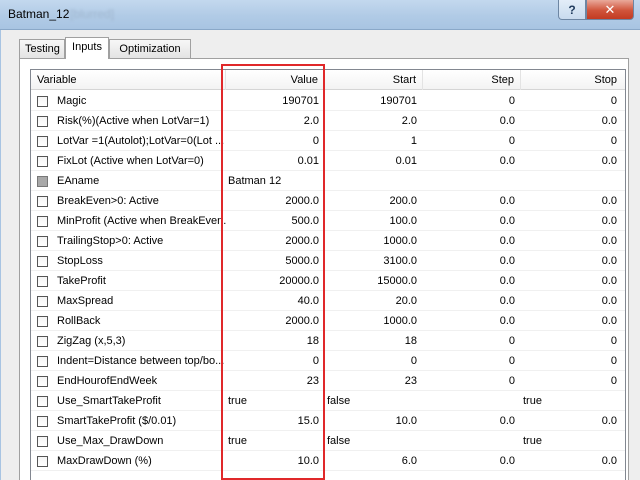  Describe the element at coordinates (374, 161) in the screenshot. I see `start-cell: 0.01` at that location.